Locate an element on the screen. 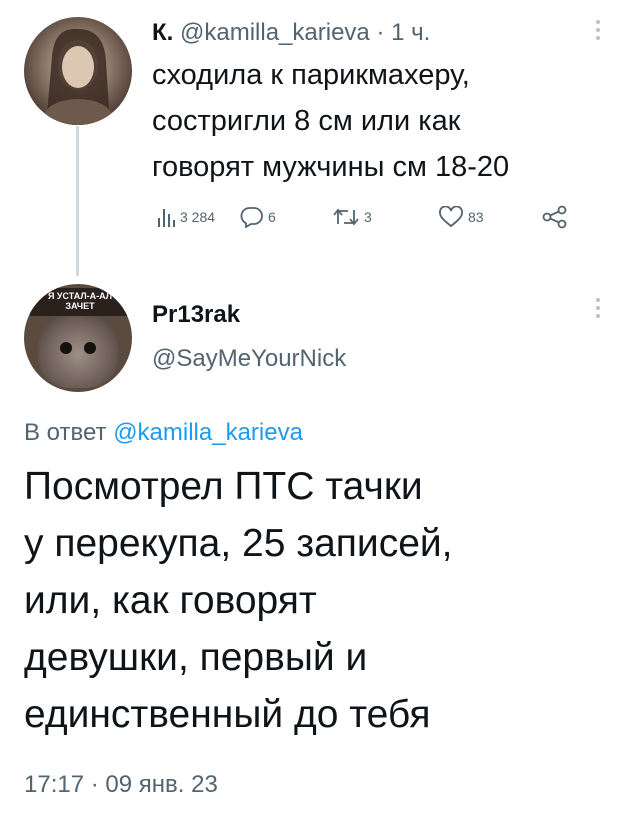  views-count: 3 284 is located at coordinates (198, 217).